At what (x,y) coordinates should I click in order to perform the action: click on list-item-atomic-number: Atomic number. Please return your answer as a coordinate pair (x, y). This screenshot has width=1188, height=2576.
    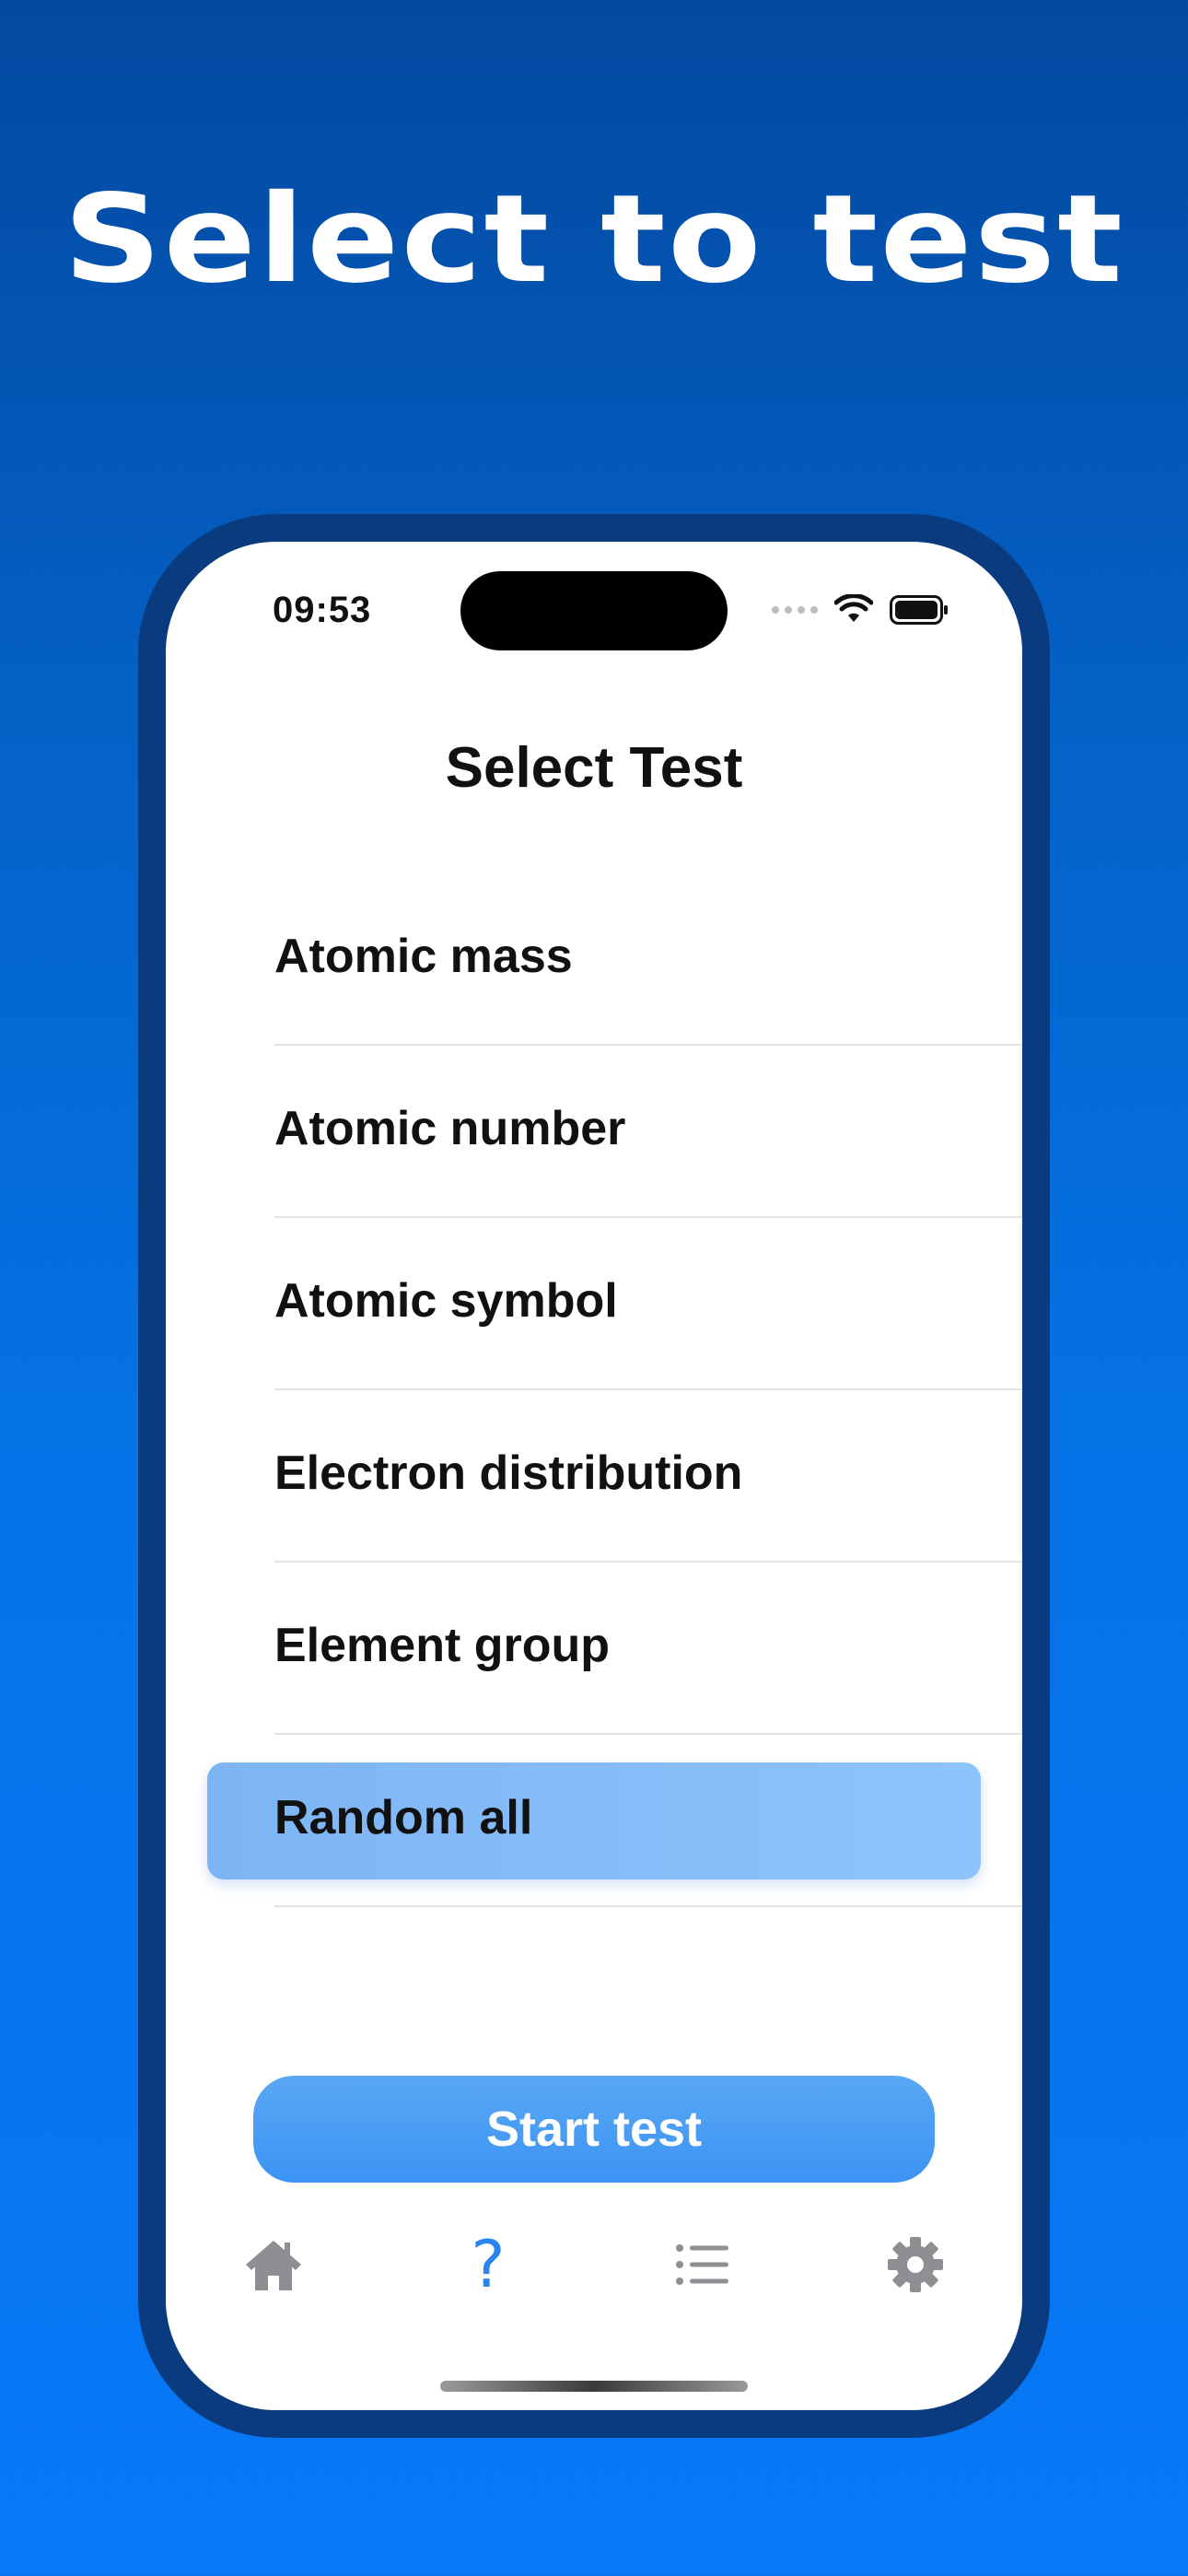
    Looking at the image, I should click on (594, 1132).